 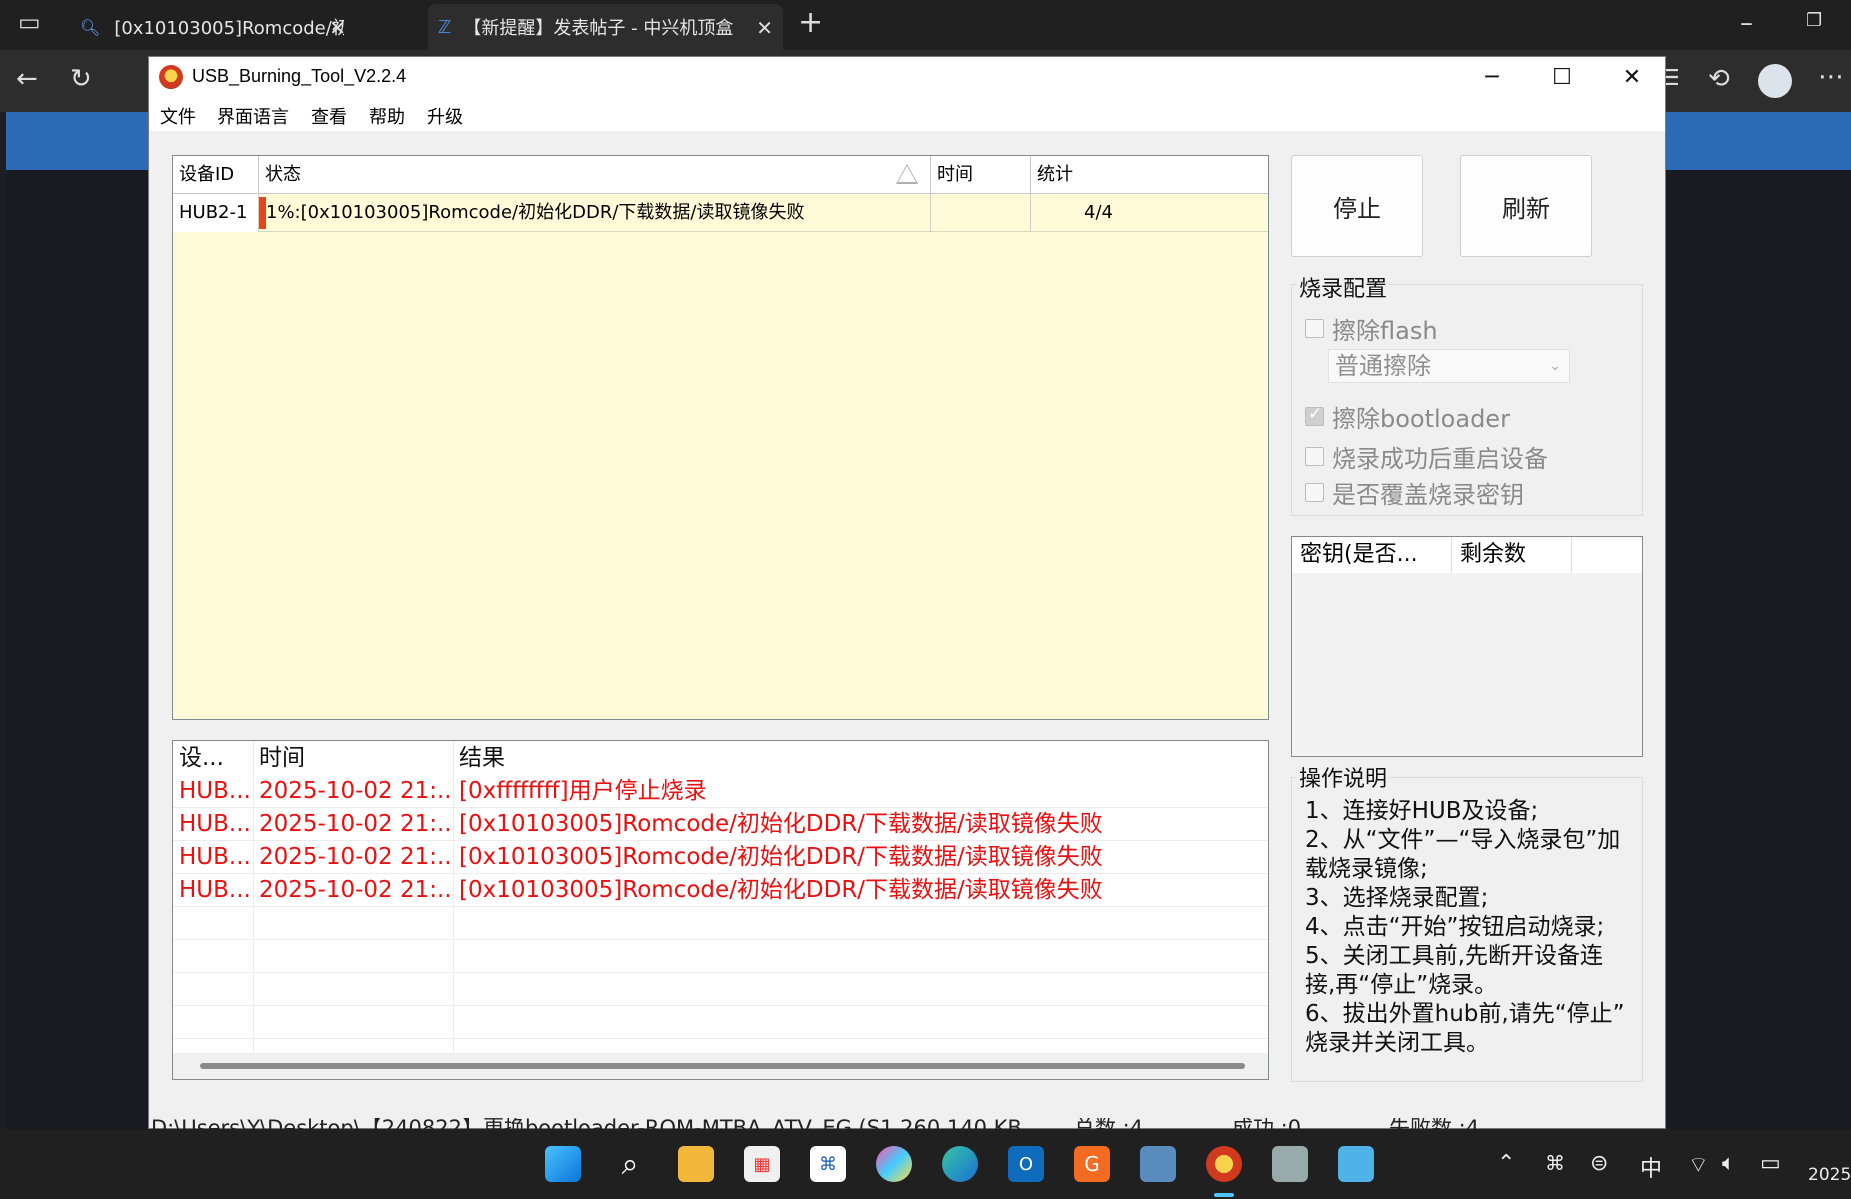 I want to click on device-count: 4/4, so click(x=1098, y=212).